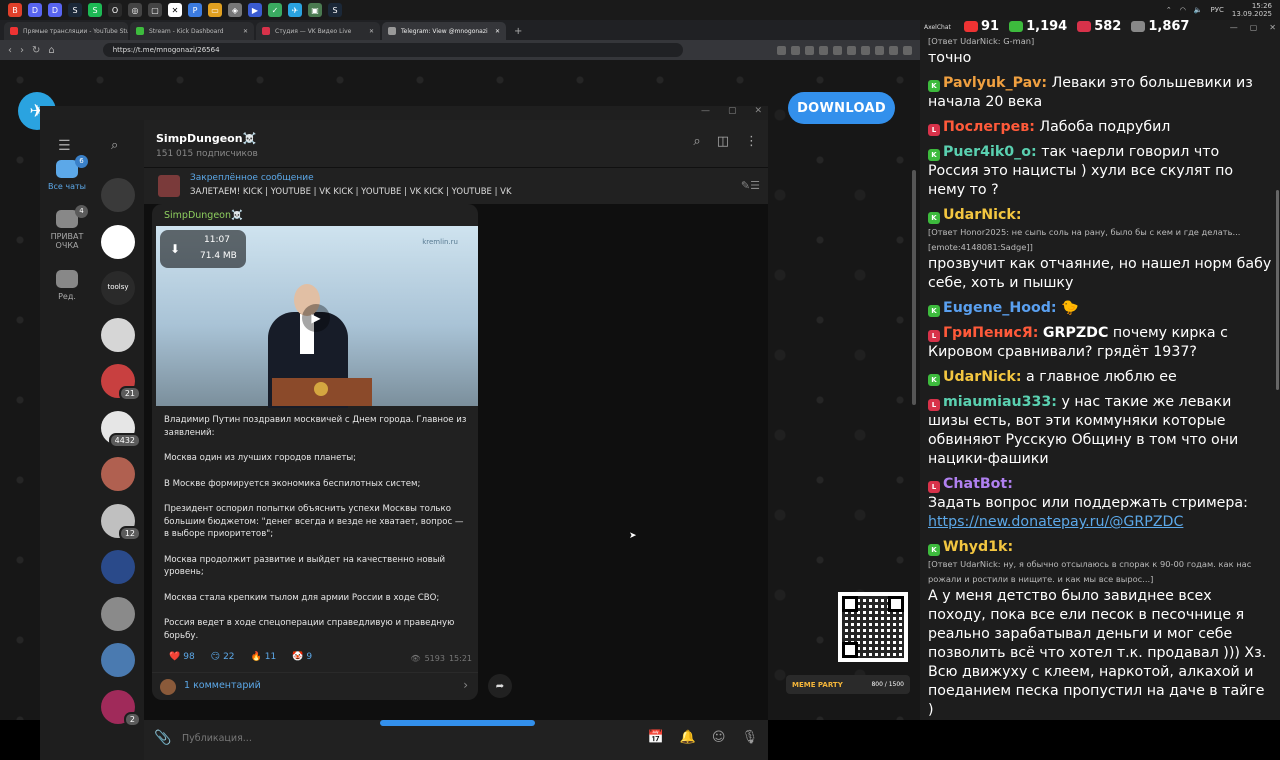 The image size is (1280, 760). I want to click on folder-icon: ▭, so click(215, 10).